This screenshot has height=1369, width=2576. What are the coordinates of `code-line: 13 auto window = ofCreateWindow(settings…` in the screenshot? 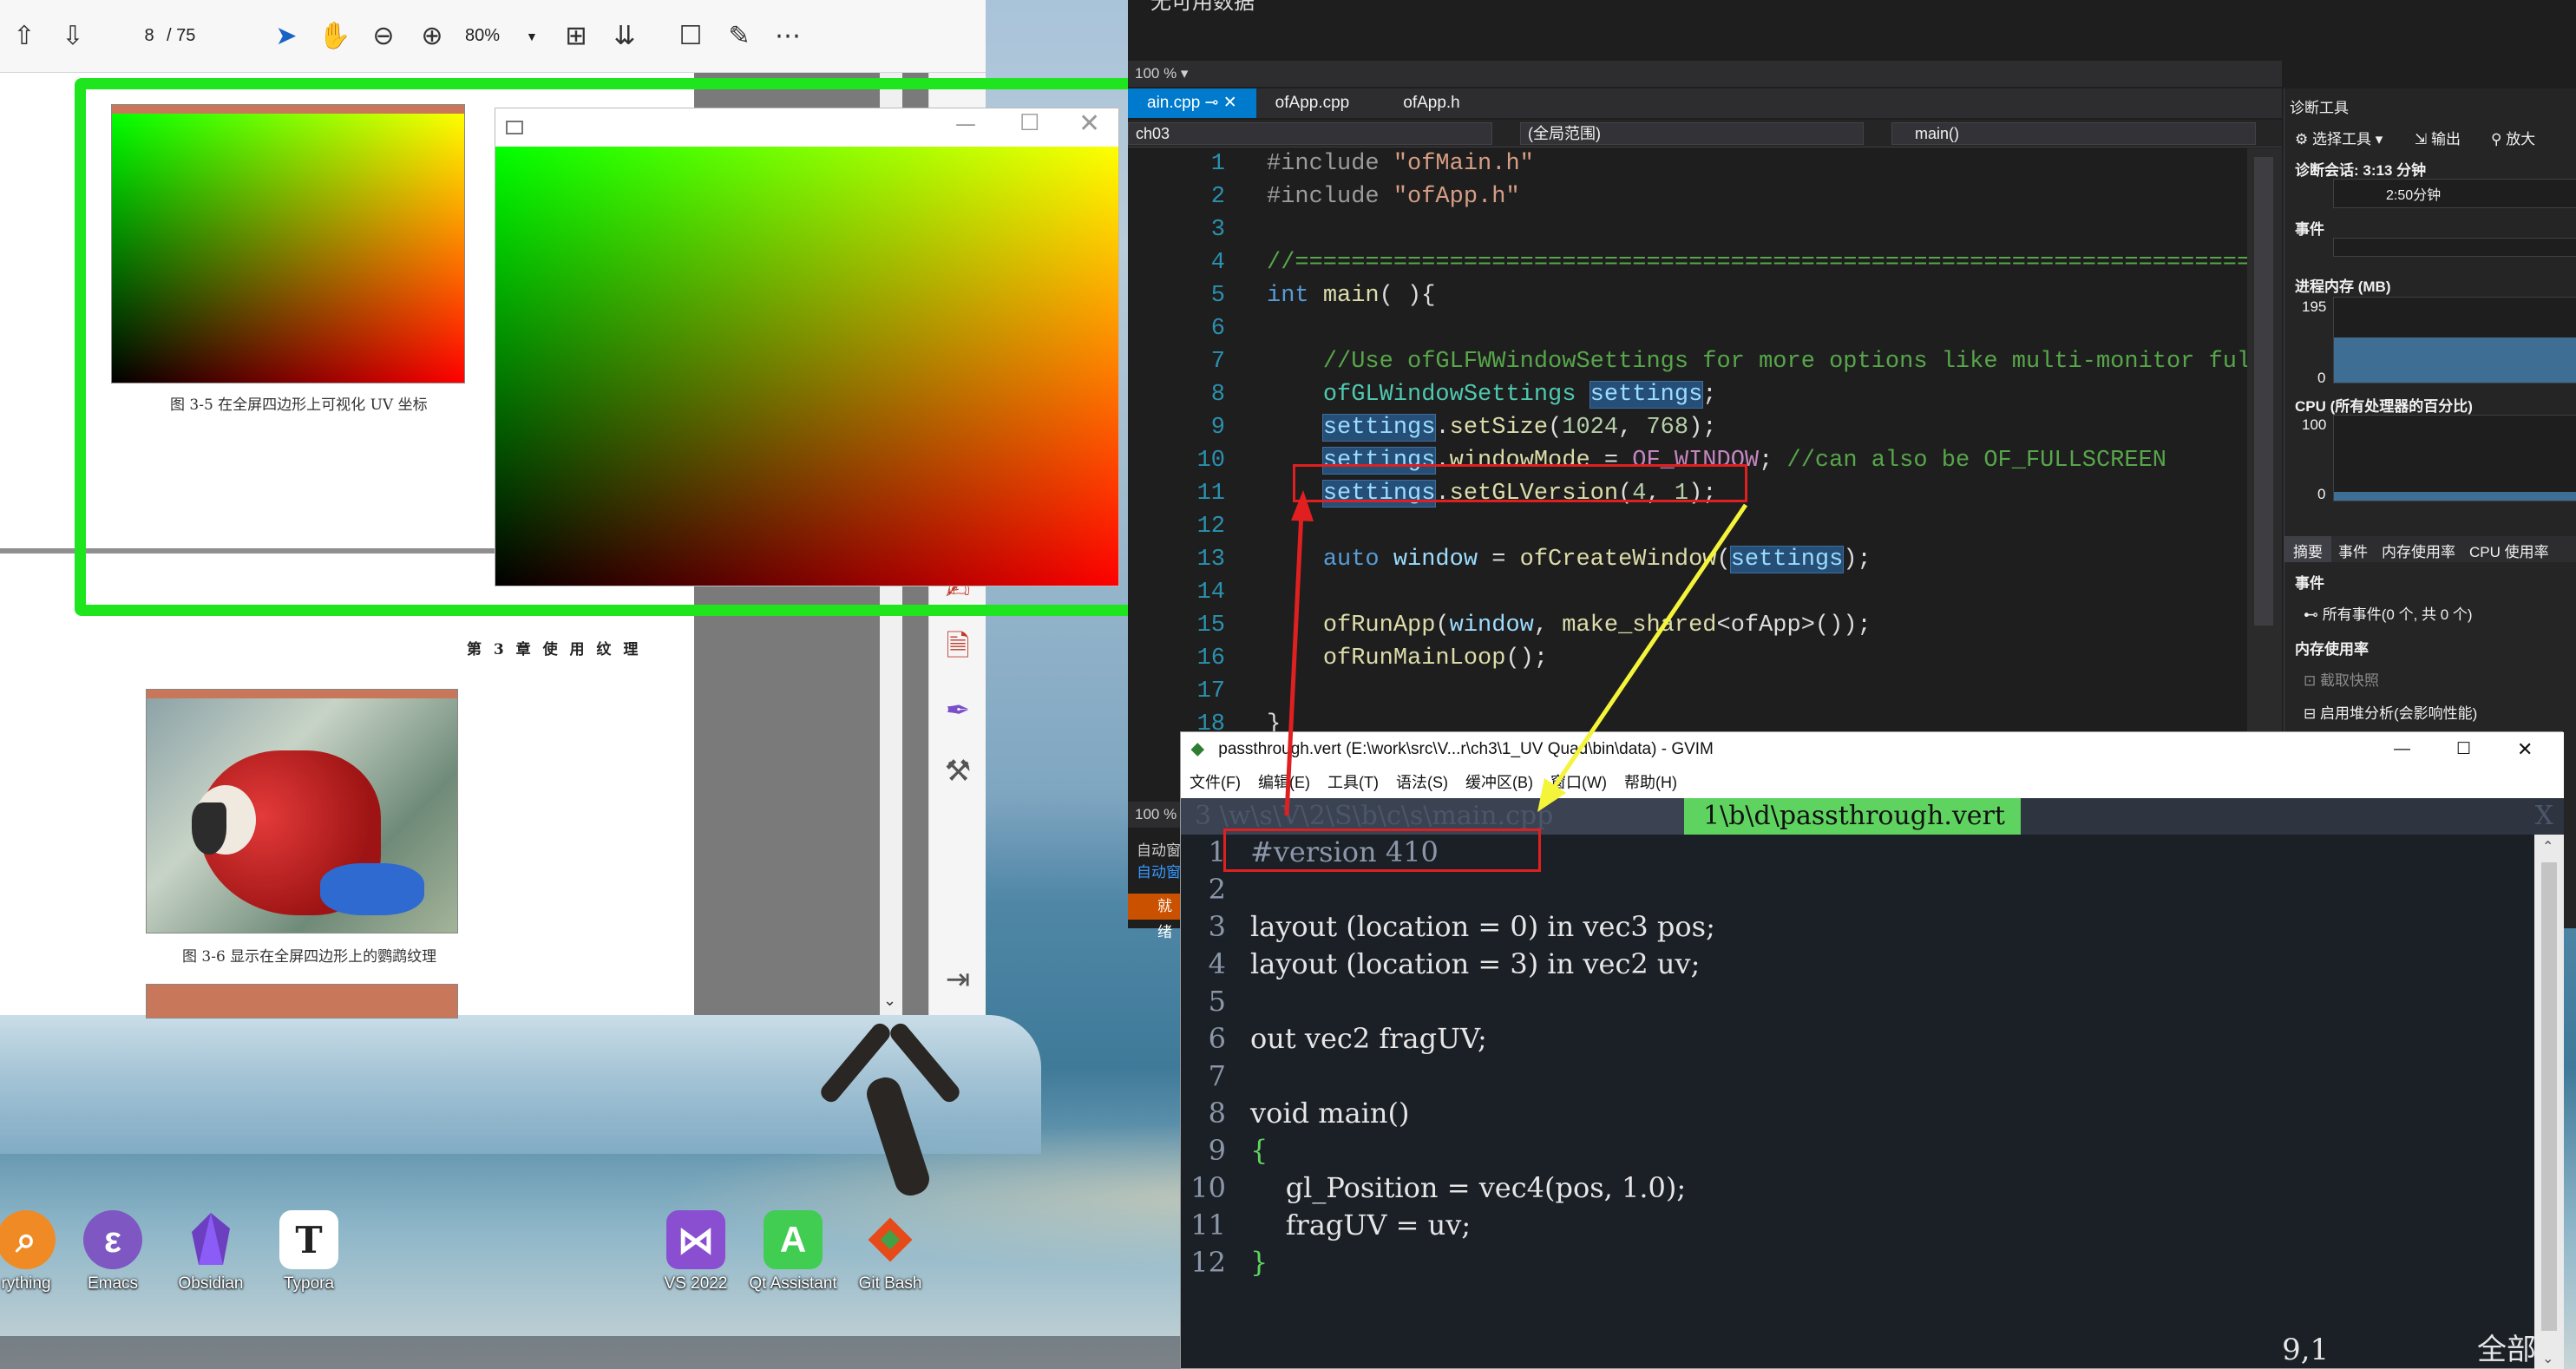 It's located at (1692, 559).